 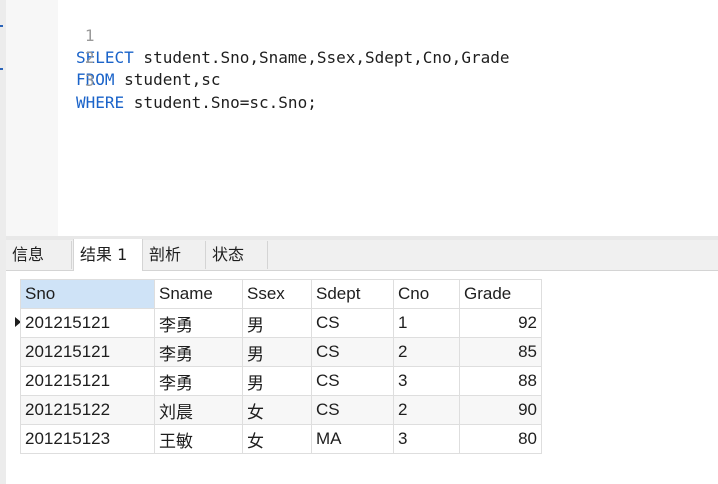 I want to click on cell-cno: 1, so click(x=426, y=323).